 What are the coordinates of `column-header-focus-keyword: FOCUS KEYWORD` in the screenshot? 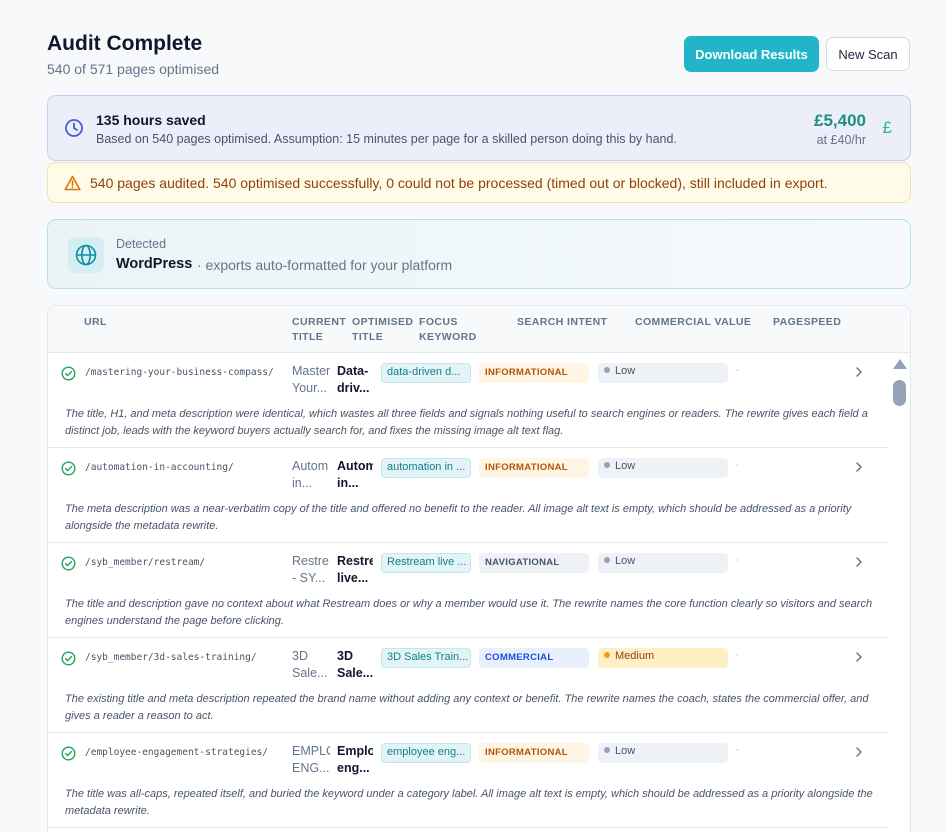 It's located at (448, 329).